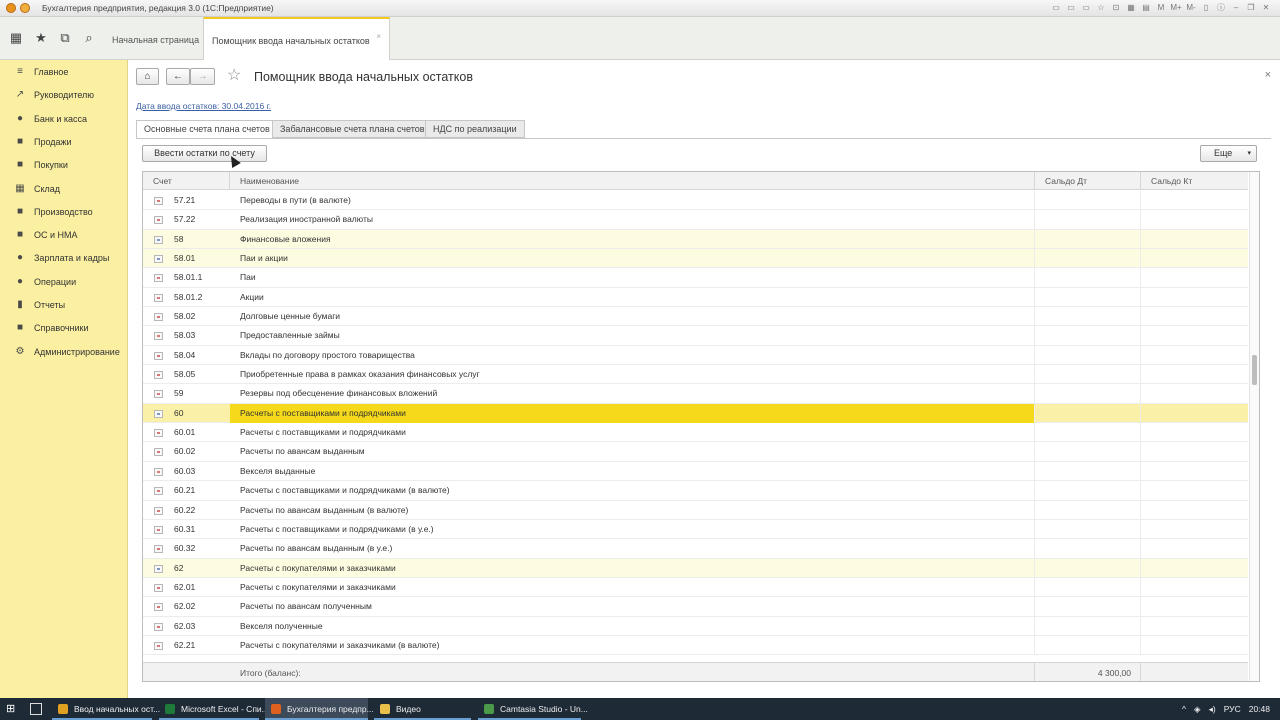 This screenshot has height=720, width=1280. What do you see at coordinates (295, 200) in the screenshot?
I see `cell-name: Переводы в пути (в валюте)` at bounding box center [295, 200].